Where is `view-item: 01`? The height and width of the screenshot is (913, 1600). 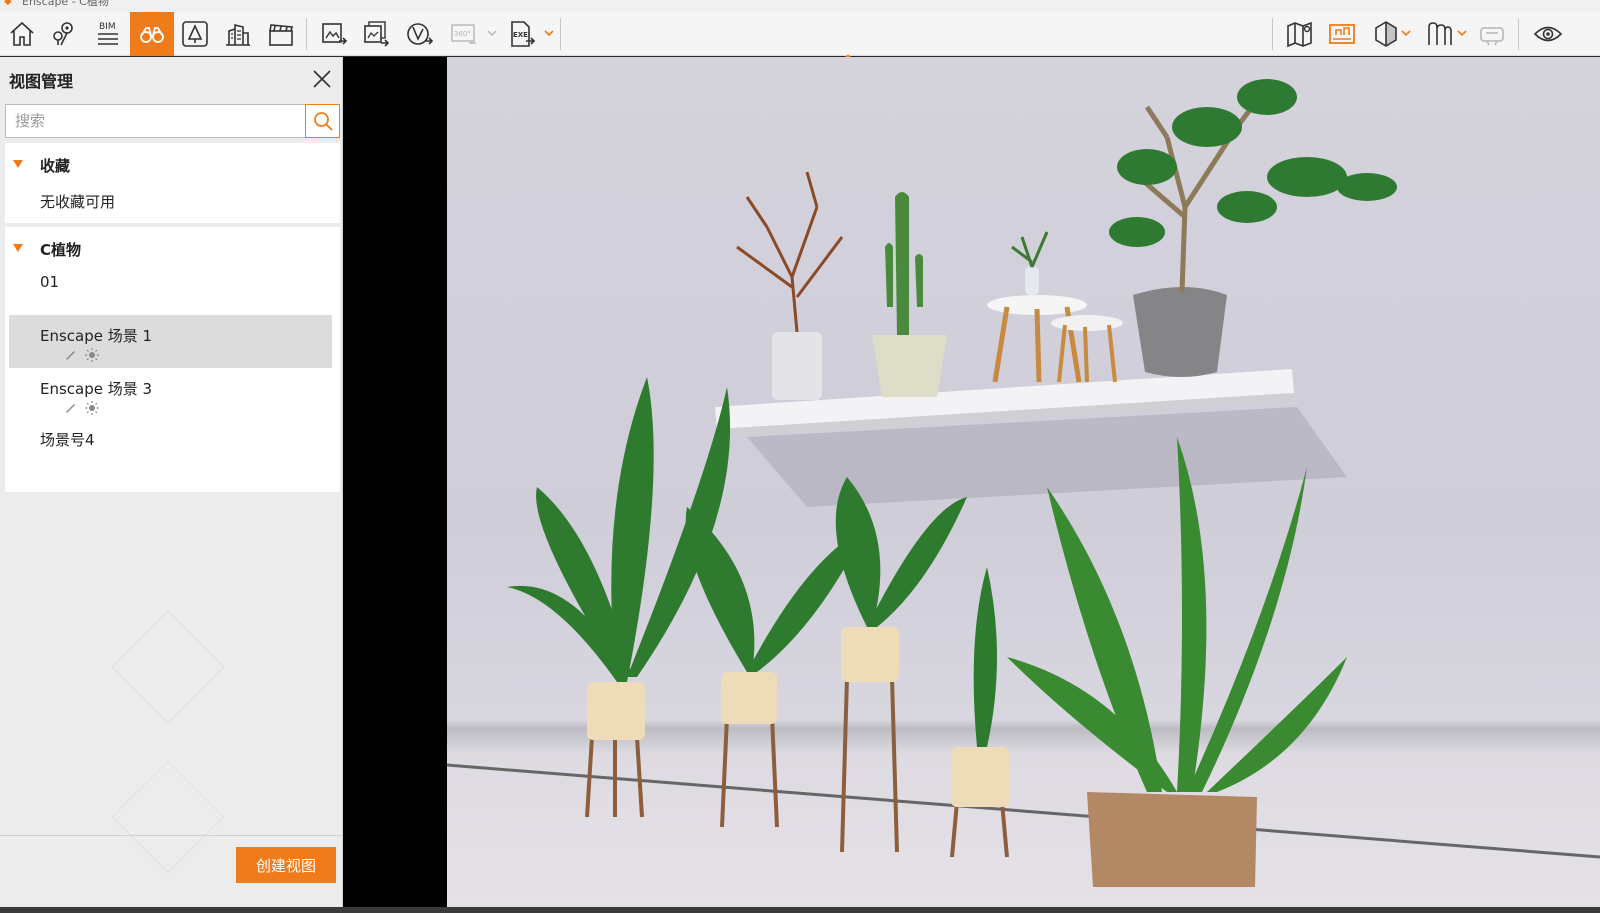 view-item: 01 is located at coordinates (172, 293).